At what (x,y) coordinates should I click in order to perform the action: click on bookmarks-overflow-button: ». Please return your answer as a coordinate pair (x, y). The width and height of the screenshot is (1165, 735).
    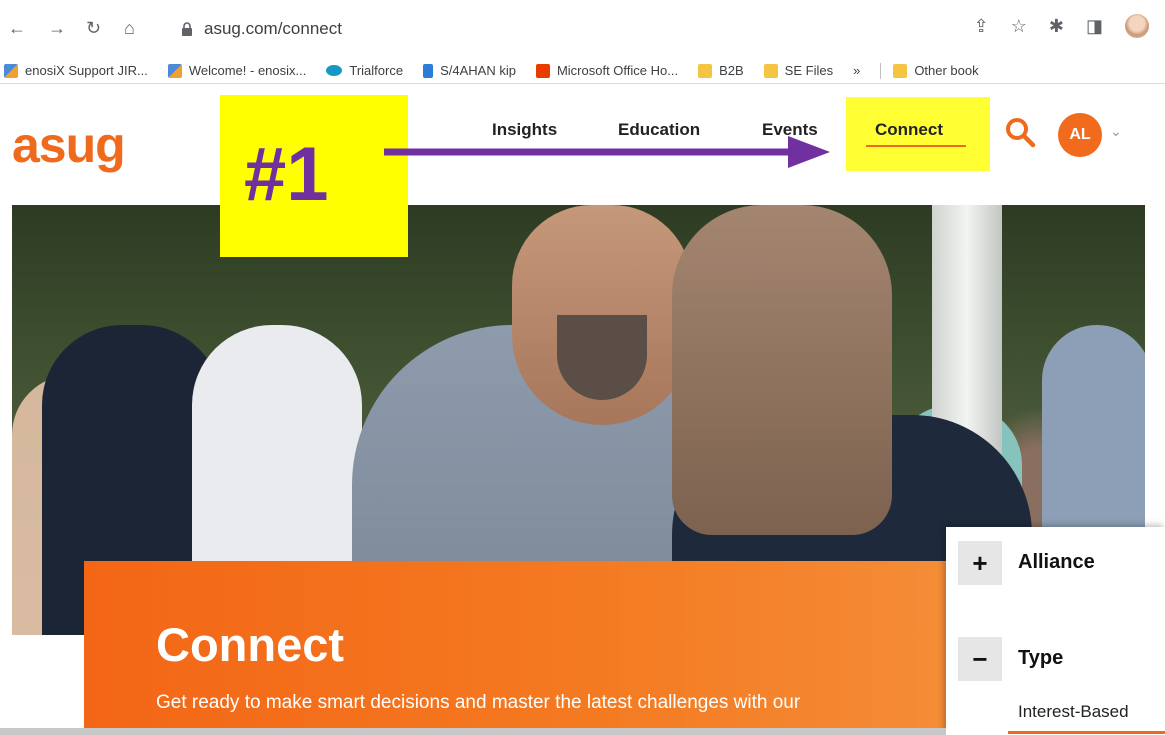
    Looking at the image, I should click on (856, 70).